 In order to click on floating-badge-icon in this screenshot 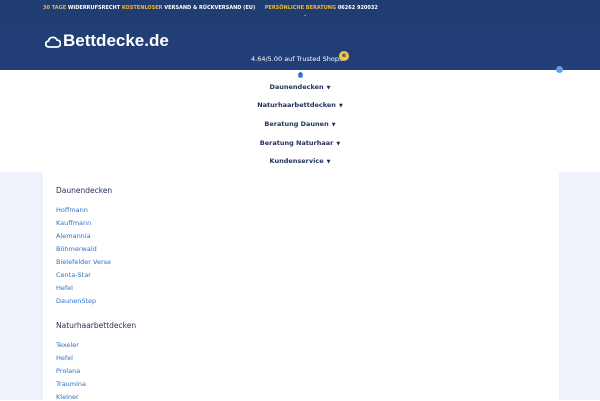, I will do `click(559, 69)`.